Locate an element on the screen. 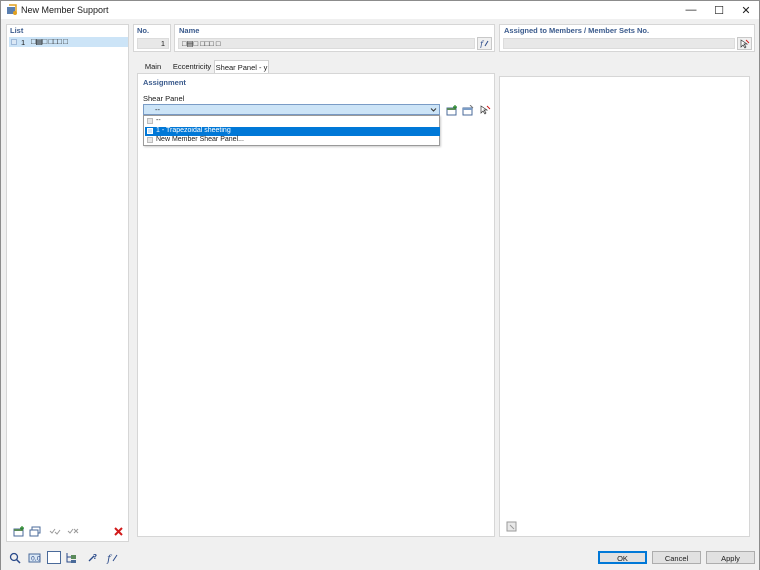 The height and width of the screenshot is (570, 760). copy-item-button is located at coordinates (34, 531).